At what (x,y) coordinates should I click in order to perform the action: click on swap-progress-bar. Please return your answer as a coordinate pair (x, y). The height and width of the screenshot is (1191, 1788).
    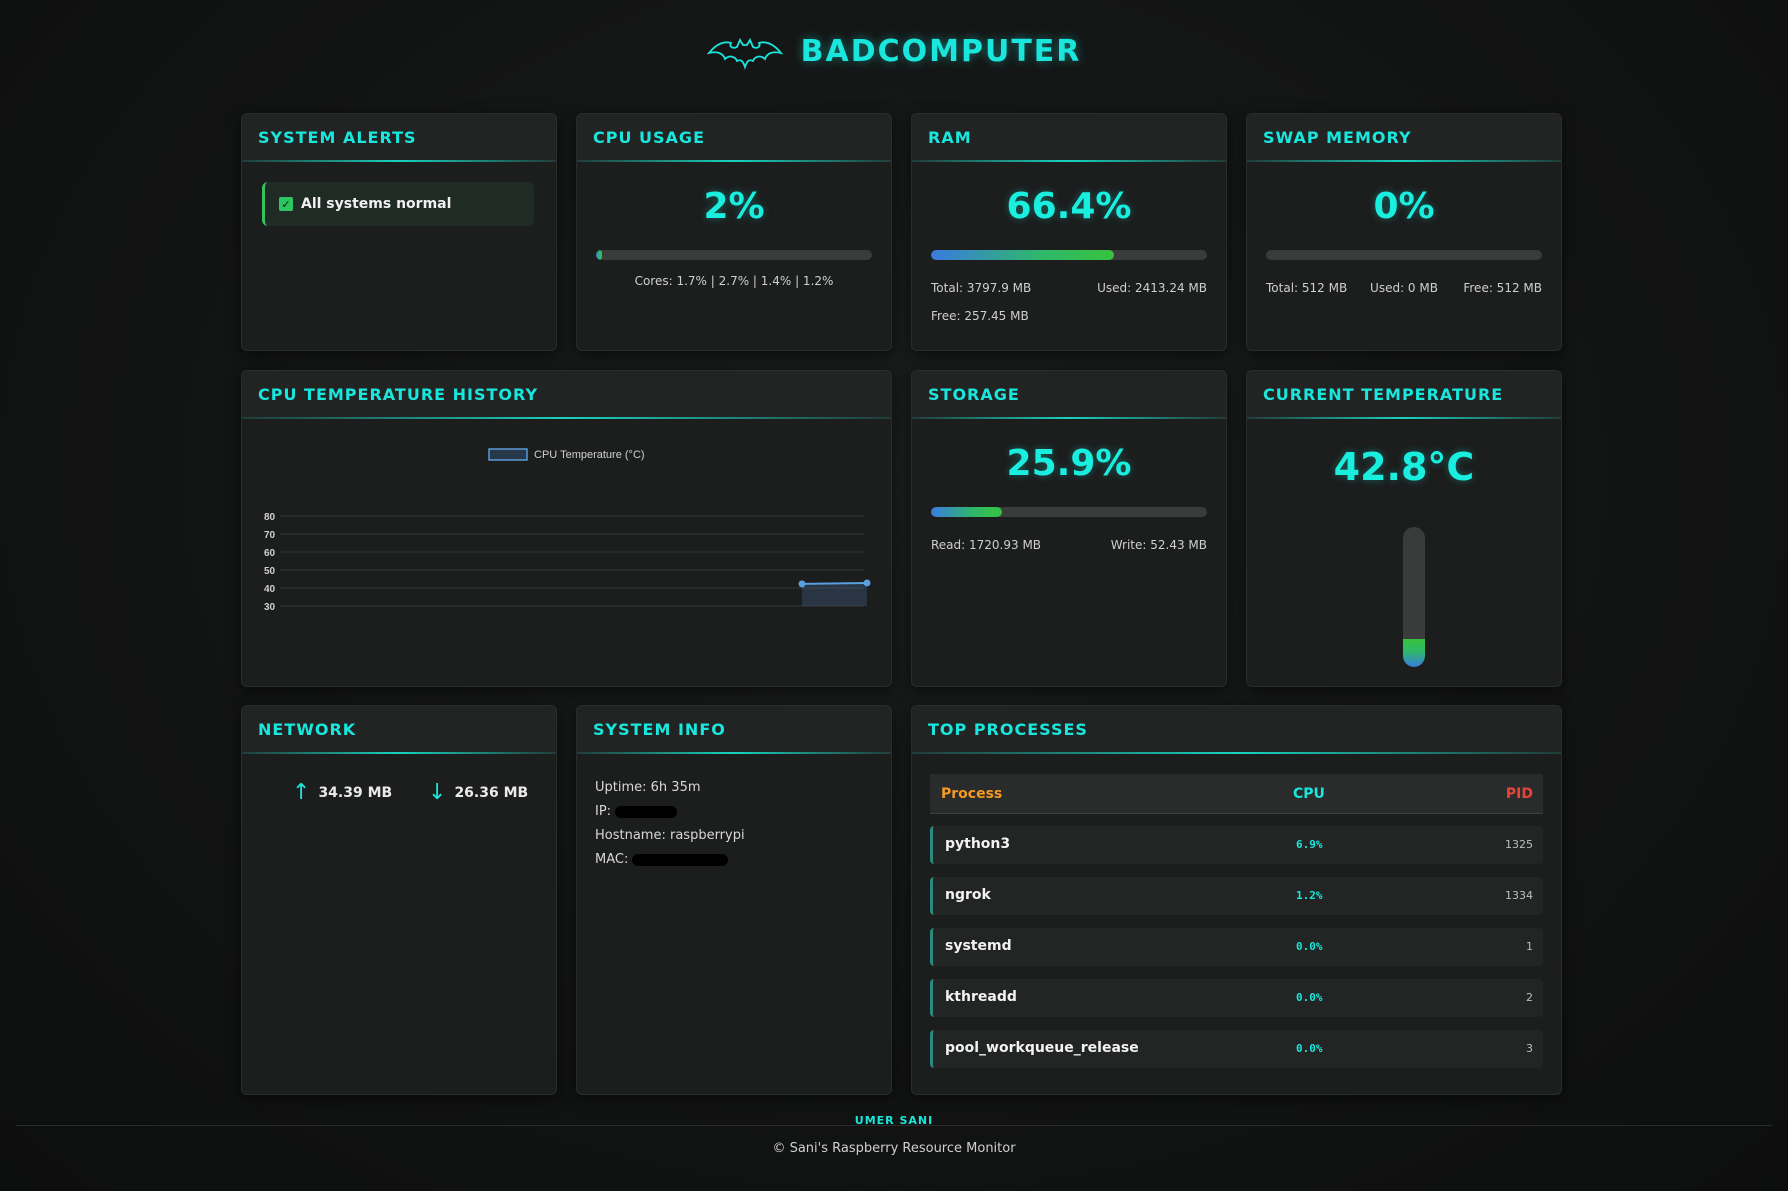
    Looking at the image, I should click on (1404, 255).